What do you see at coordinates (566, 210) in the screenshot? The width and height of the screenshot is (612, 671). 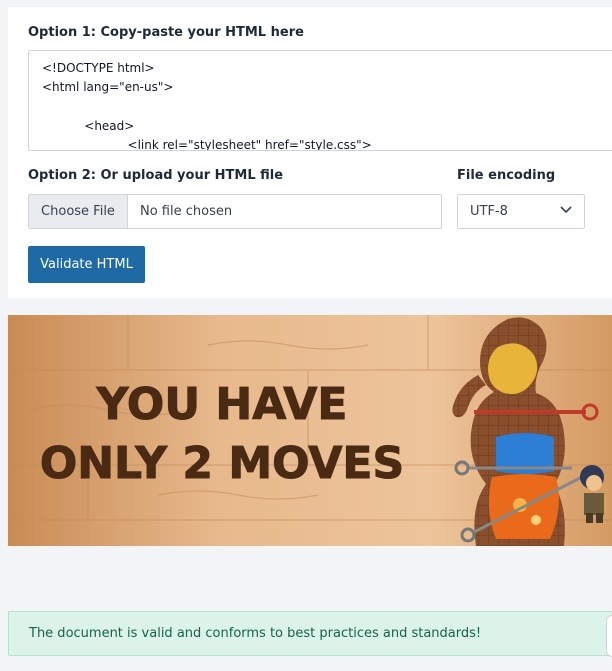 I see `chevron-down-icon` at bounding box center [566, 210].